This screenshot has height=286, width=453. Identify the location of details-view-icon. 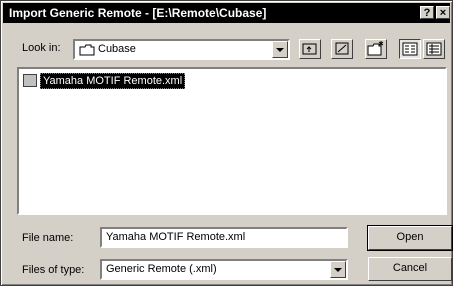
(434, 49).